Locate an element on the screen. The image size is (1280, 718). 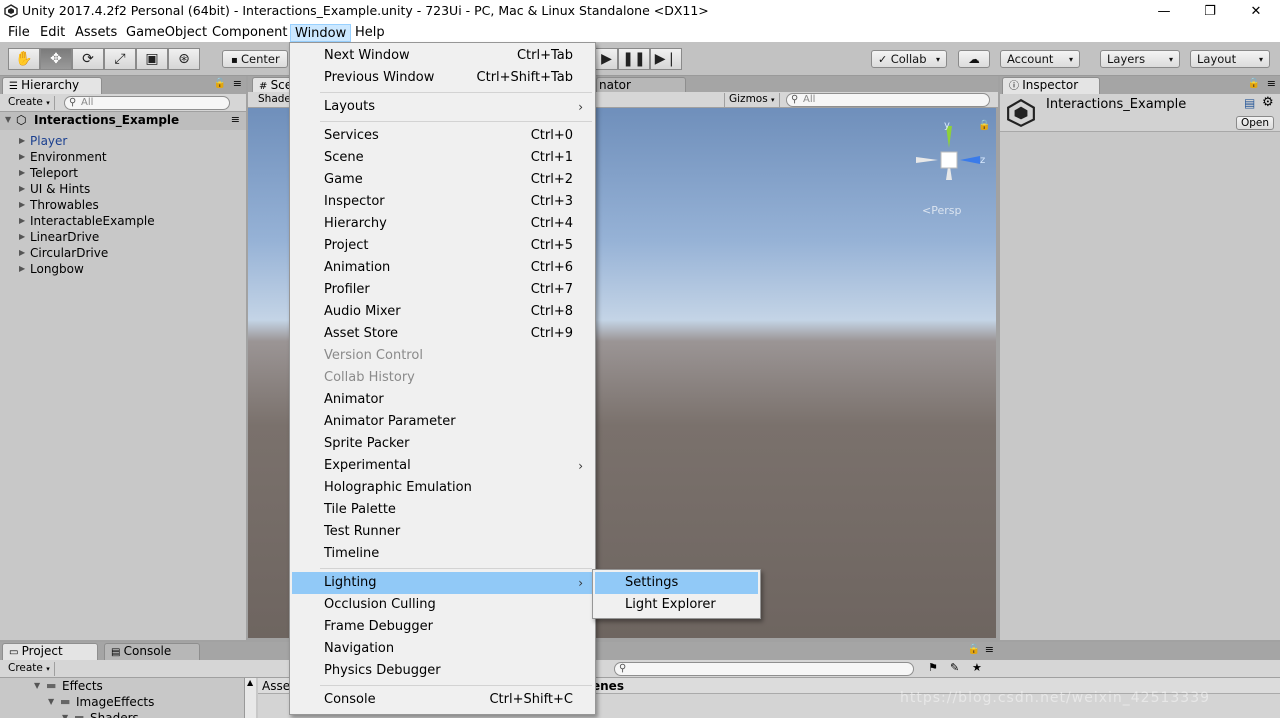
menu-component: Component is located at coordinates (249, 33).